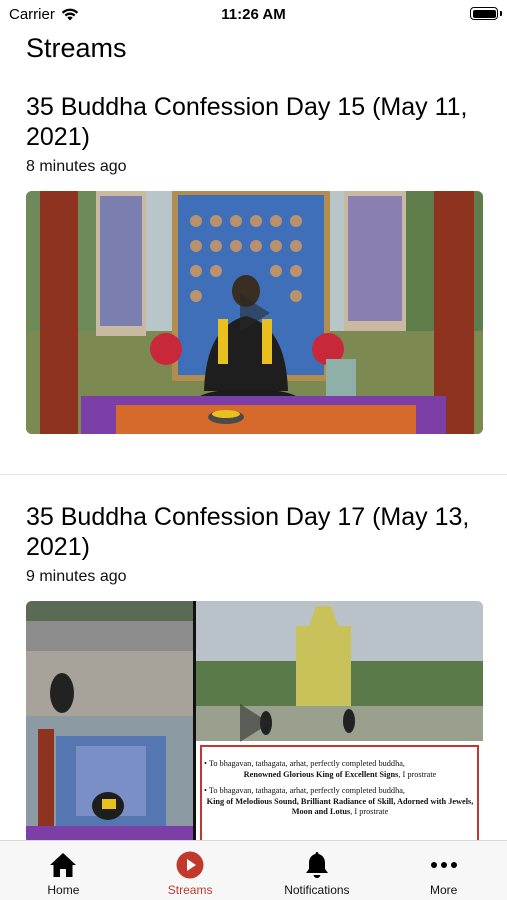  I want to click on stream-time: 8 minutes ago, so click(76, 166).